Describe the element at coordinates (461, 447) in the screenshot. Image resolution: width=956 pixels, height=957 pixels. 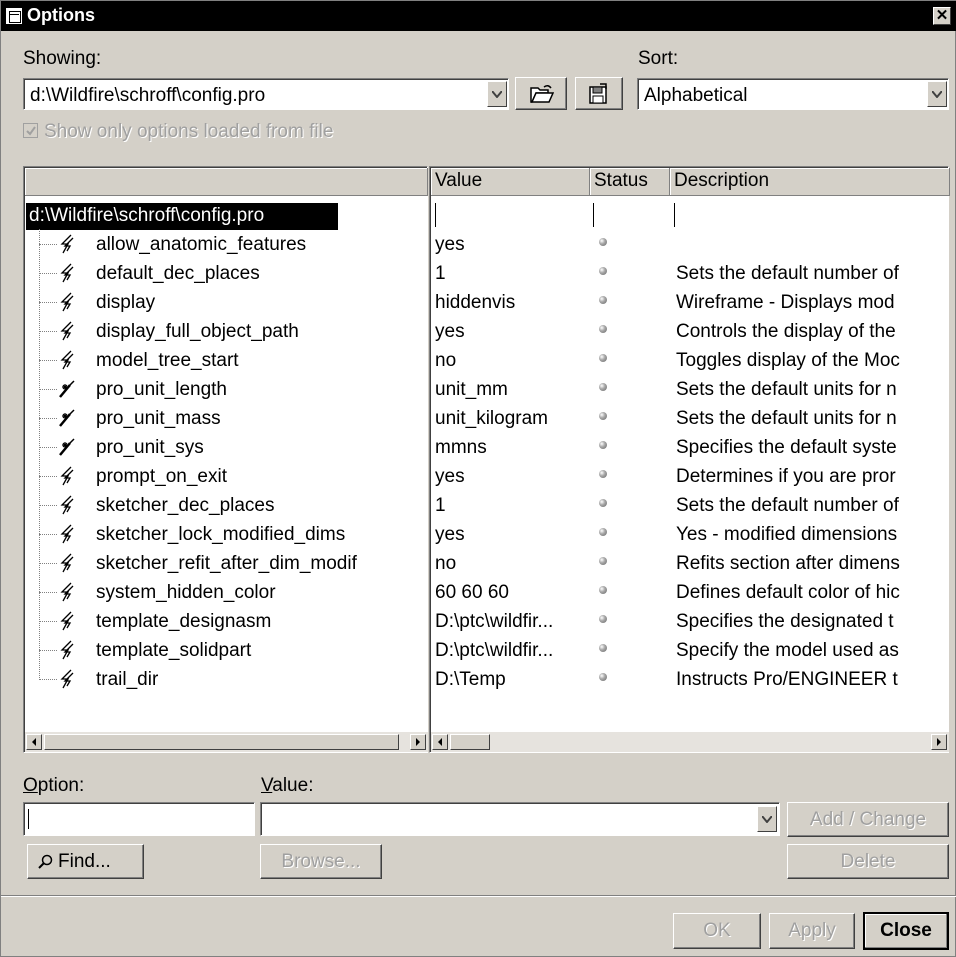
I see `option-value: mmns` at that location.